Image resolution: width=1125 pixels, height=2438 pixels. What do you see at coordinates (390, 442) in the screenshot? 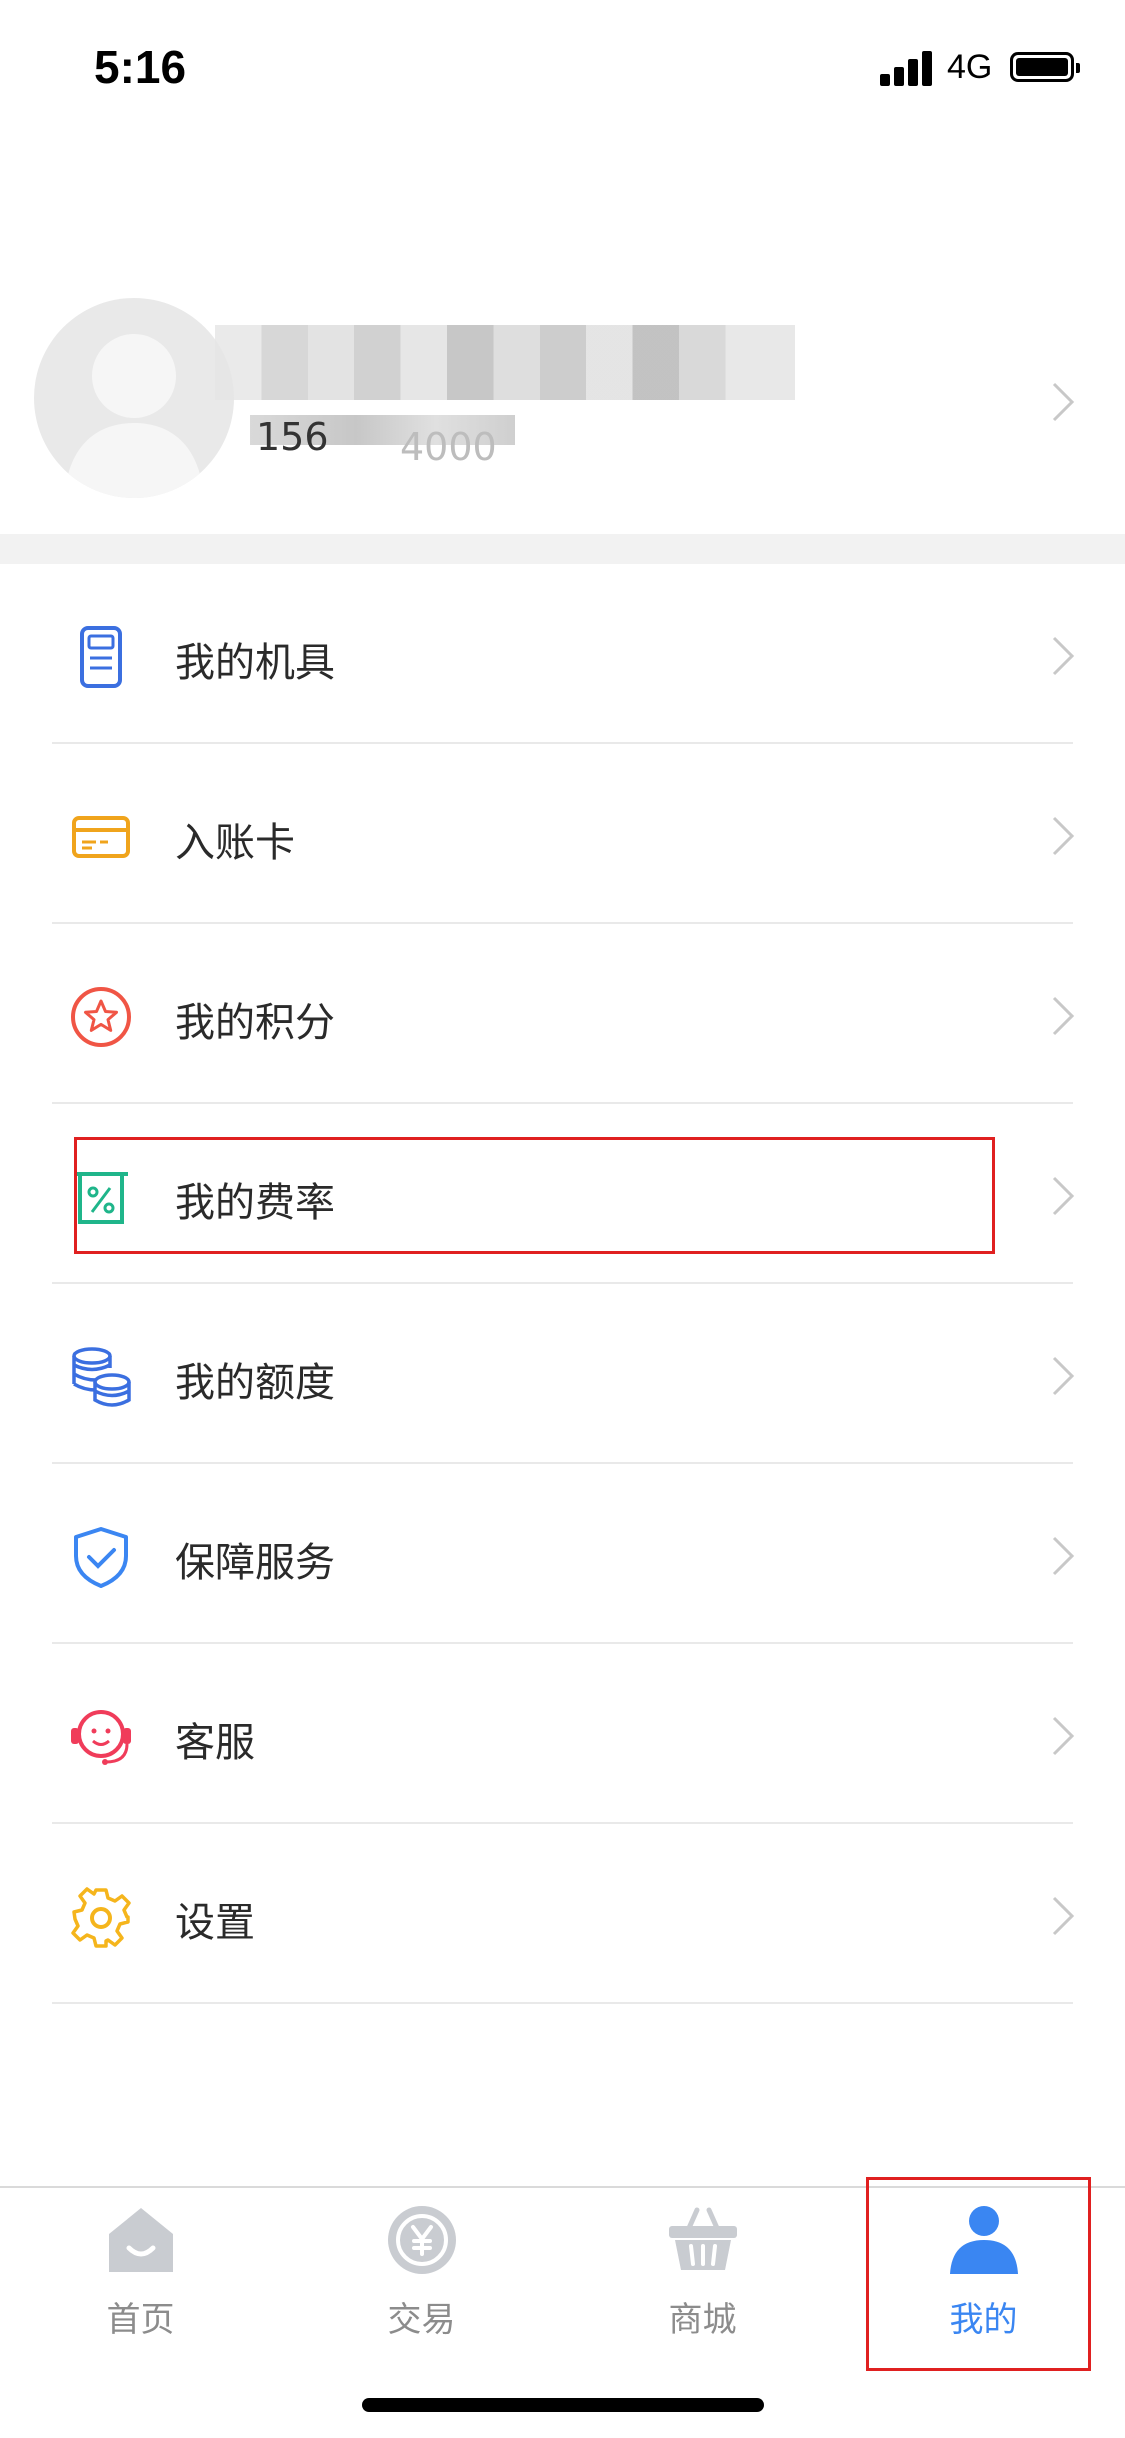
I see `phone-number: 156 4000` at bounding box center [390, 442].